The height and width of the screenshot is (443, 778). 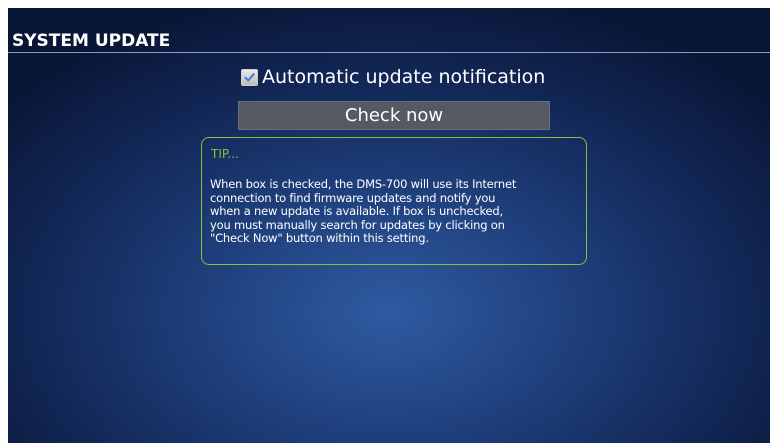 What do you see at coordinates (389, 52) in the screenshot?
I see `title-divider` at bounding box center [389, 52].